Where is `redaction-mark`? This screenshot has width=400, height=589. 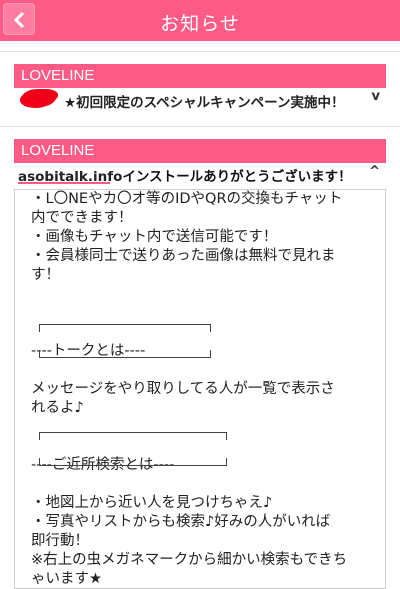
redaction-mark is located at coordinates (39, 98).